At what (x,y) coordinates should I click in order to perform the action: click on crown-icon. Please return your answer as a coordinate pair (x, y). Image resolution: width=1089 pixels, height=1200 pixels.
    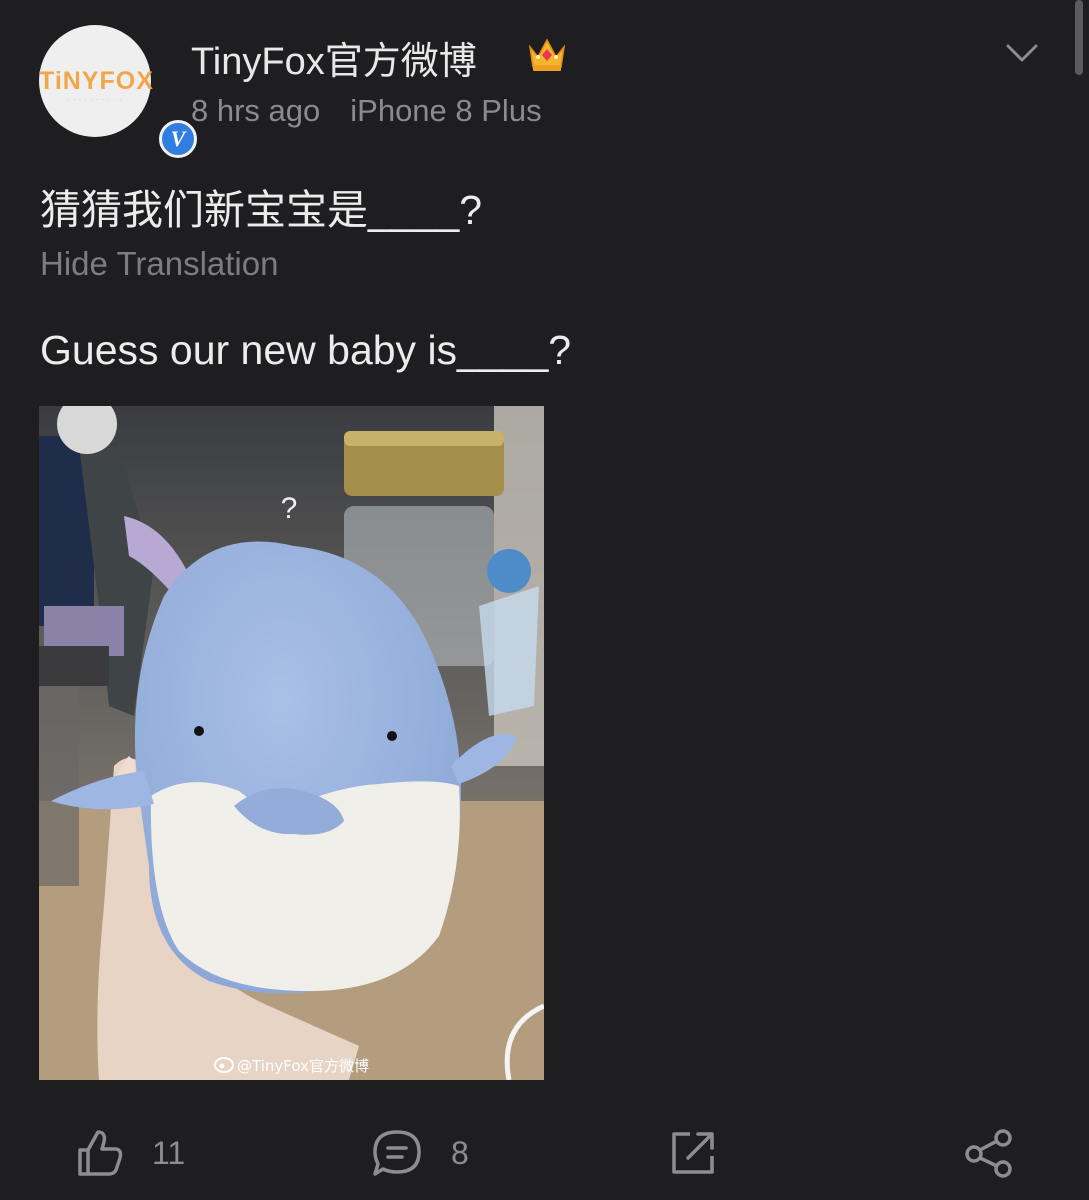
    Looking at the image, I should click on (547, 54).